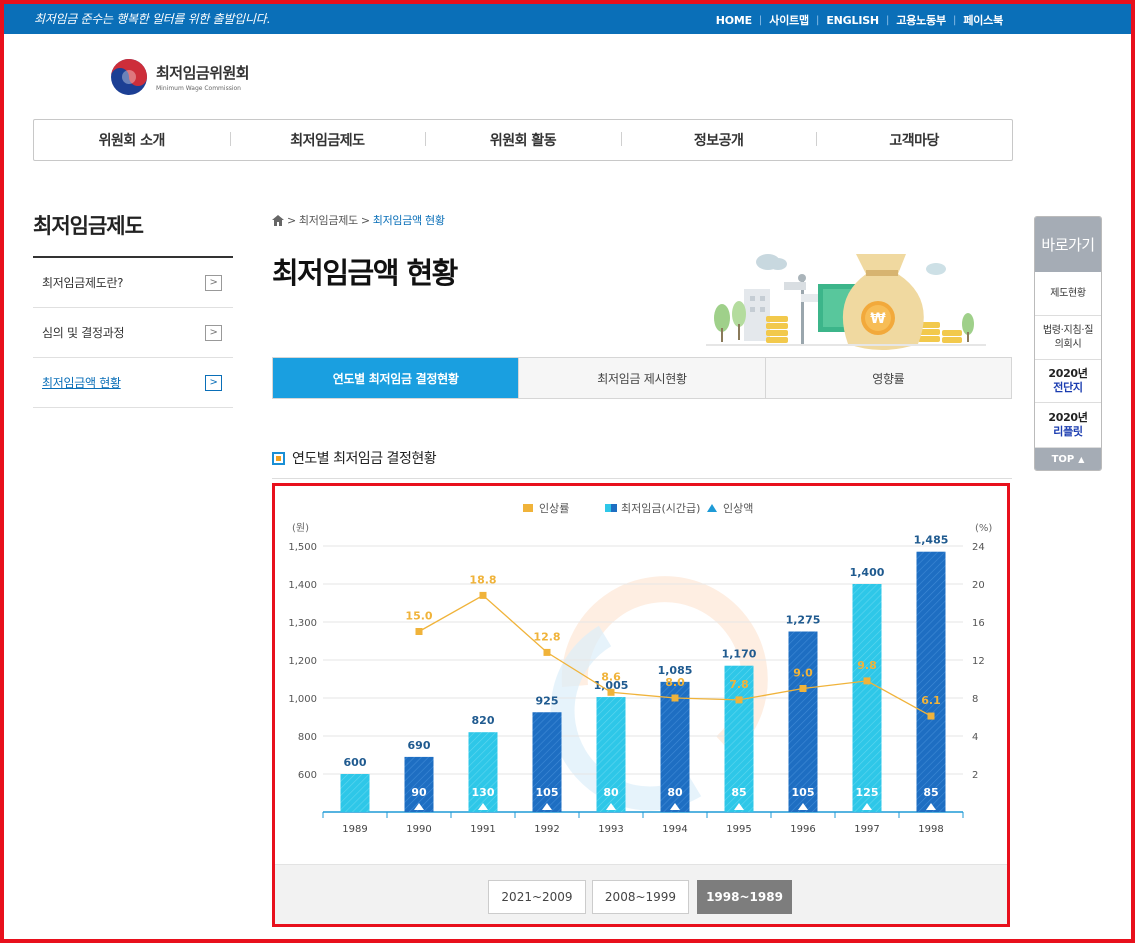 This screenshot has width=1135, height=943. I want to click on tab-proposals: 최저임금 제시현황, so click(641, 378).